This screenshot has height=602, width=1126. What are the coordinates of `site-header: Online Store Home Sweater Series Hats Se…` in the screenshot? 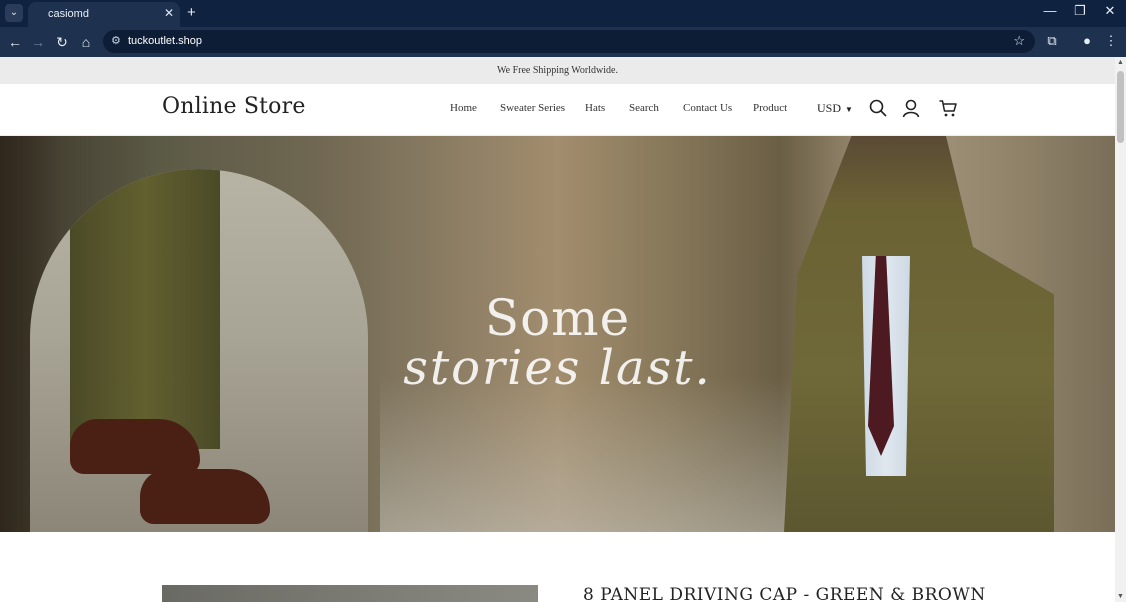 It's located at (557, 110).